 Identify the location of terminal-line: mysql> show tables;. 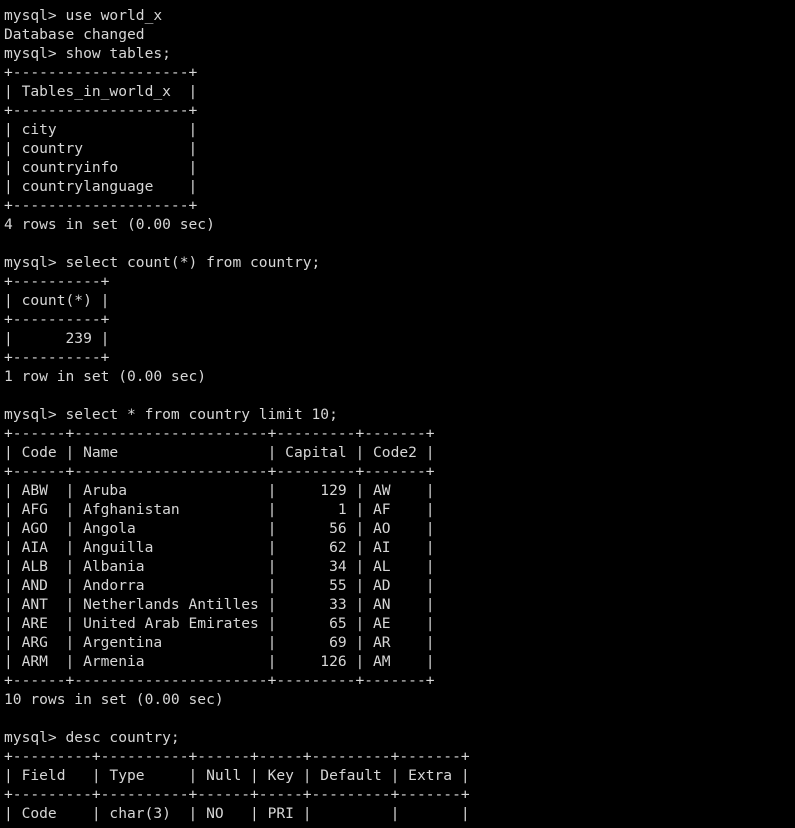
(87, 53).